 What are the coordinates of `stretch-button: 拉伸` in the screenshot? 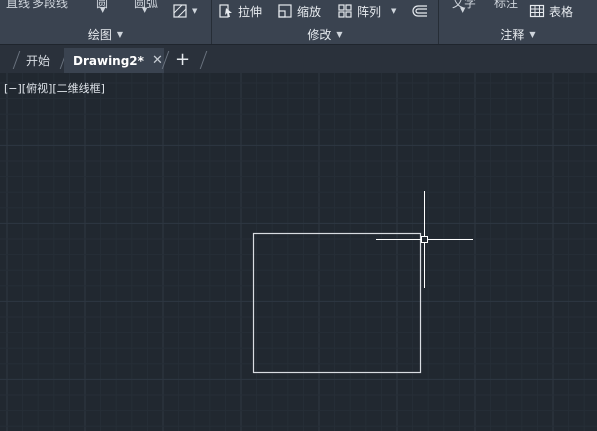 It's located at (240, 11).